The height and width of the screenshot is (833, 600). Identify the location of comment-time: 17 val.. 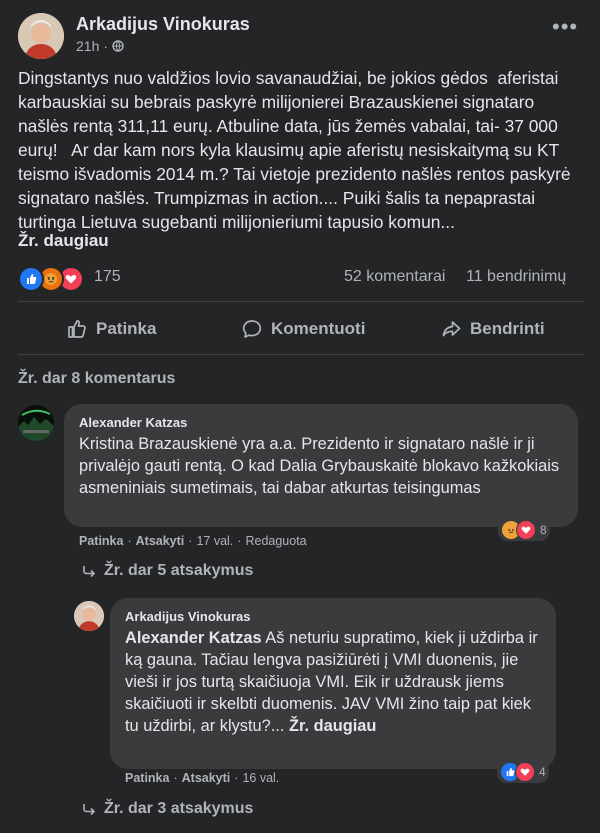
(214, 541).